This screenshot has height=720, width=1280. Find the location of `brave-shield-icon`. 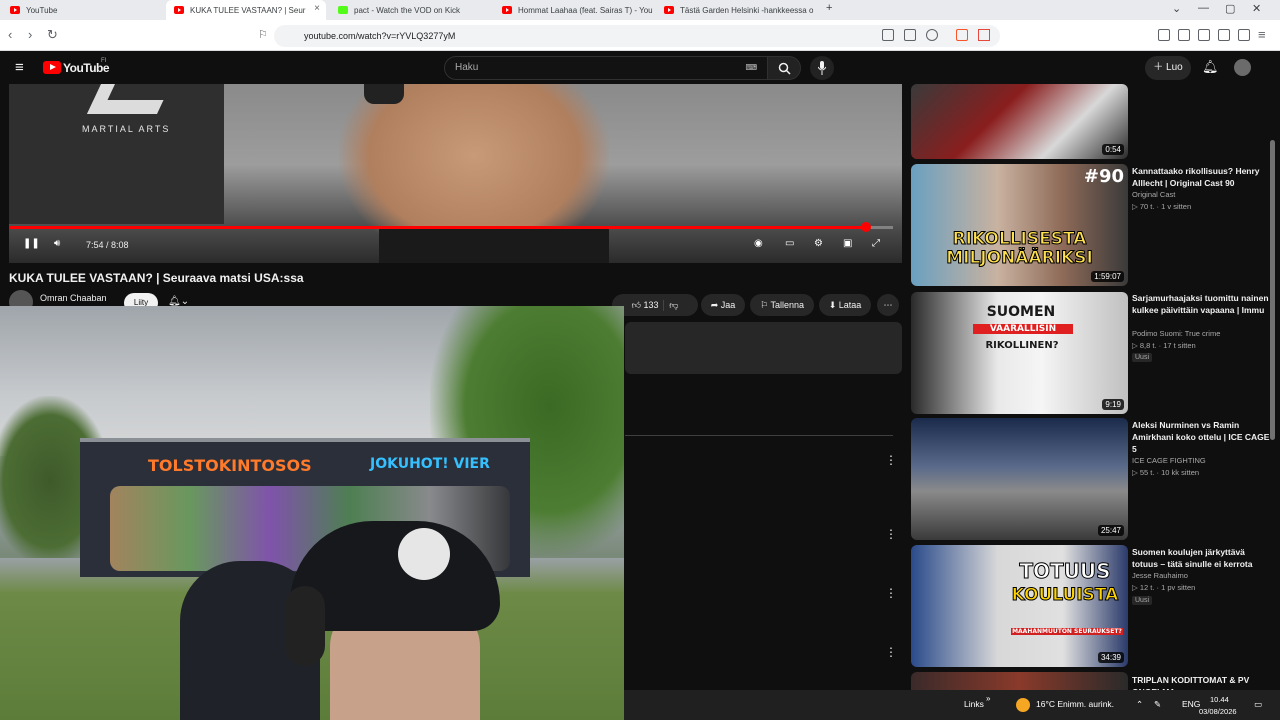

brave-shield-icon is located at coordinates (962, 35).